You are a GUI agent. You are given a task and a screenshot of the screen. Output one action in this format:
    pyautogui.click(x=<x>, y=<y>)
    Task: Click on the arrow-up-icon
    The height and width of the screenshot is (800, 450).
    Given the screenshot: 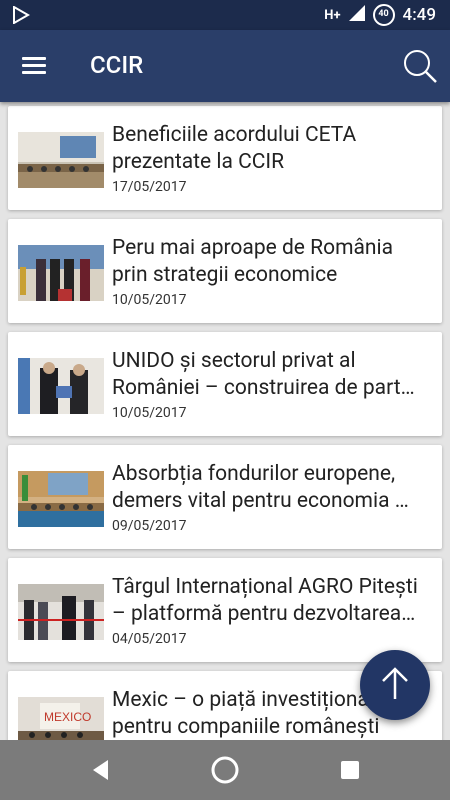 What is the action you would take?
    pyautogui.click(x=395, y=685)
    